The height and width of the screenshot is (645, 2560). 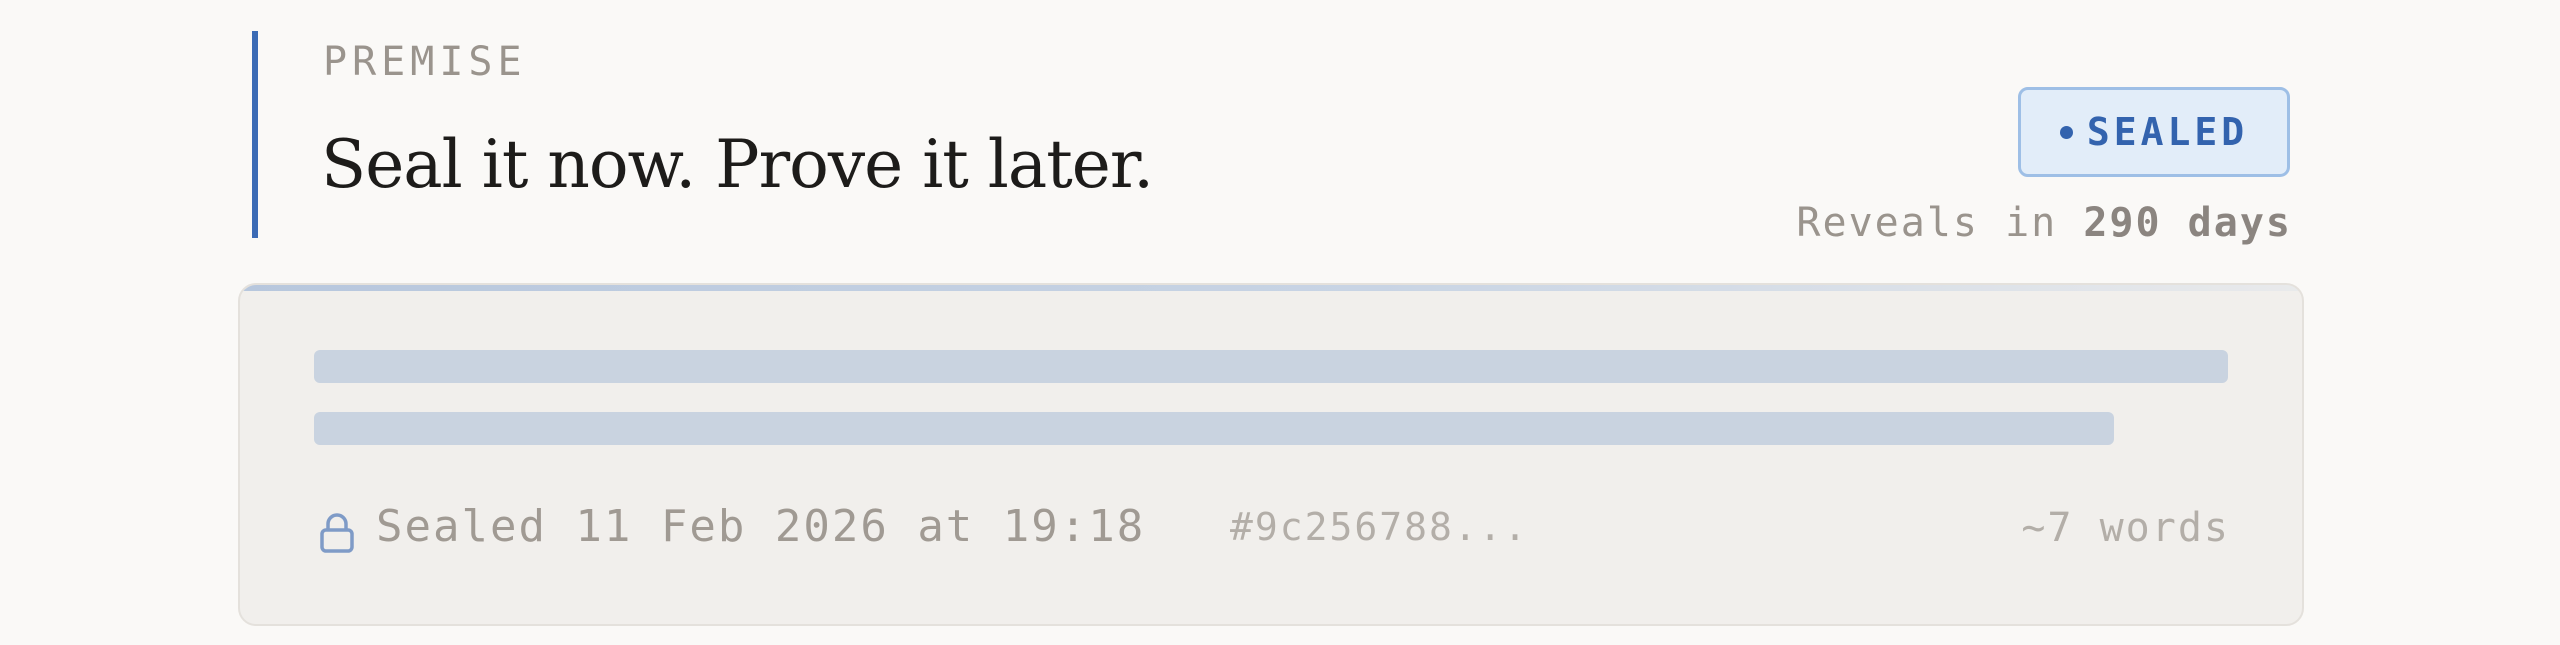 What do you see at coordinates (761, 526) in the screenshot?
I see `sealed-timestamp: Sealed 11 Feb 2026 at 19:18` at bounding box center [761, 526].